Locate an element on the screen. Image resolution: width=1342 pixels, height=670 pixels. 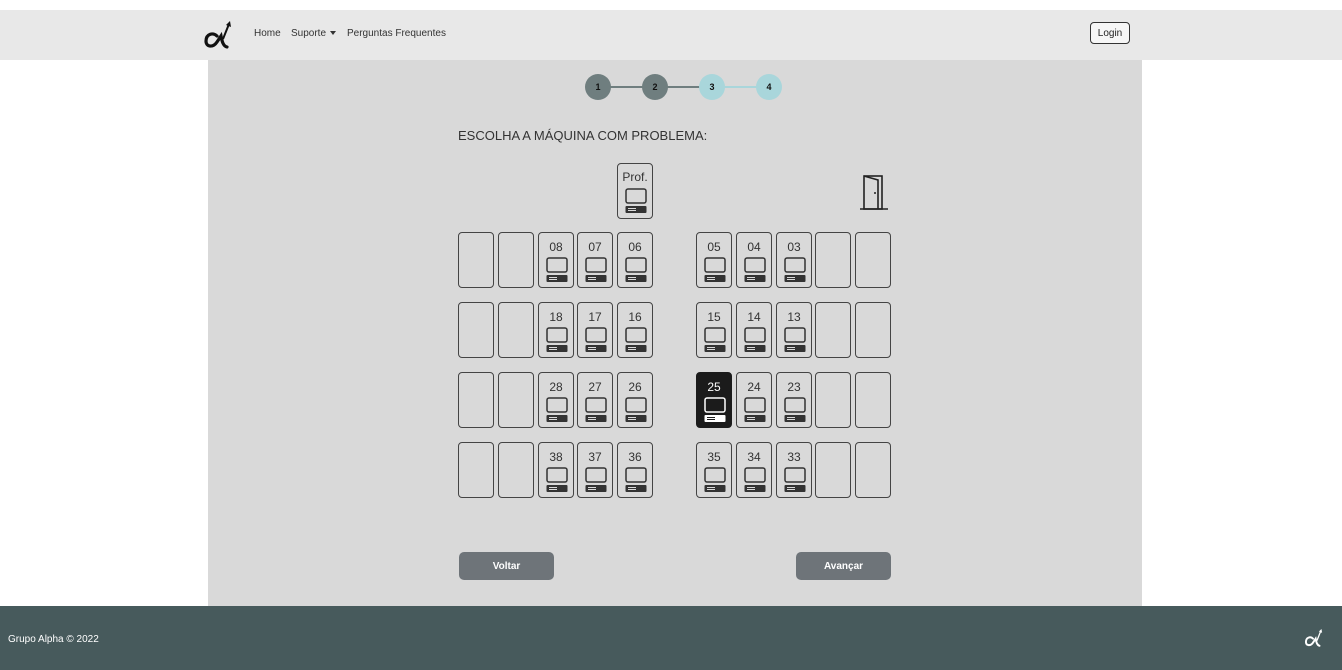
door-icon is located at coordinates (874, 192).